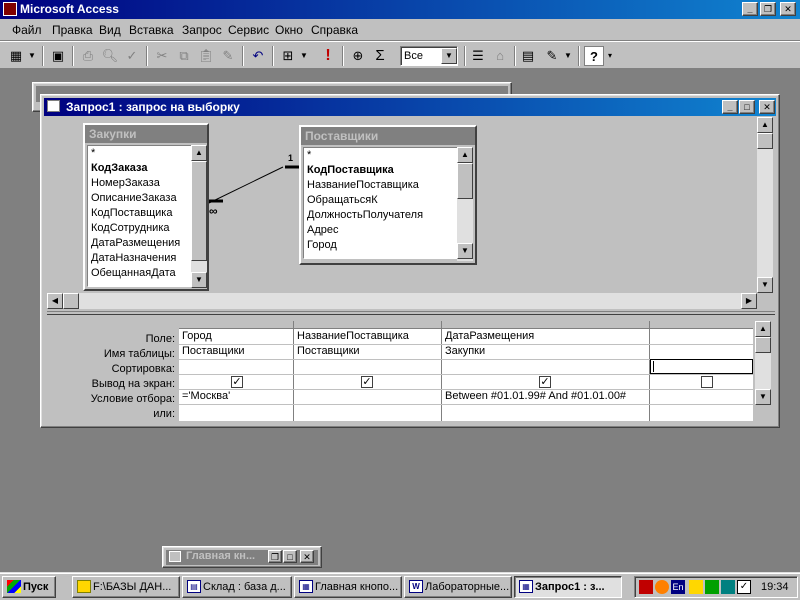  Describe the element at coordinates (466, 325) in the screenshot. I see `column-selector-bar` at that location.